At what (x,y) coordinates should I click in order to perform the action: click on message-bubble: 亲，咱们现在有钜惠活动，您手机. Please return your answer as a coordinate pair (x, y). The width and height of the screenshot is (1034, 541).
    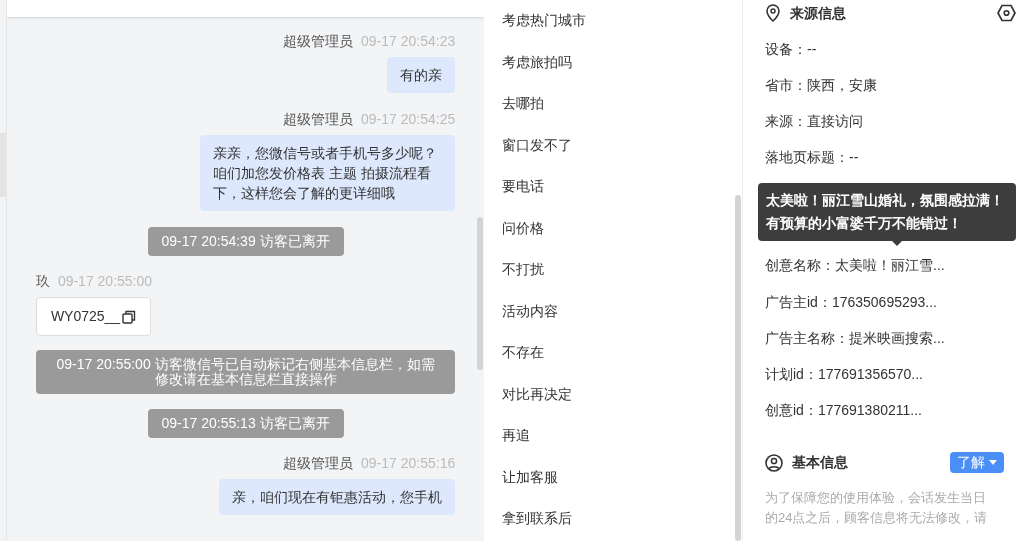
    Looking at the image, I should click on (337, 497).